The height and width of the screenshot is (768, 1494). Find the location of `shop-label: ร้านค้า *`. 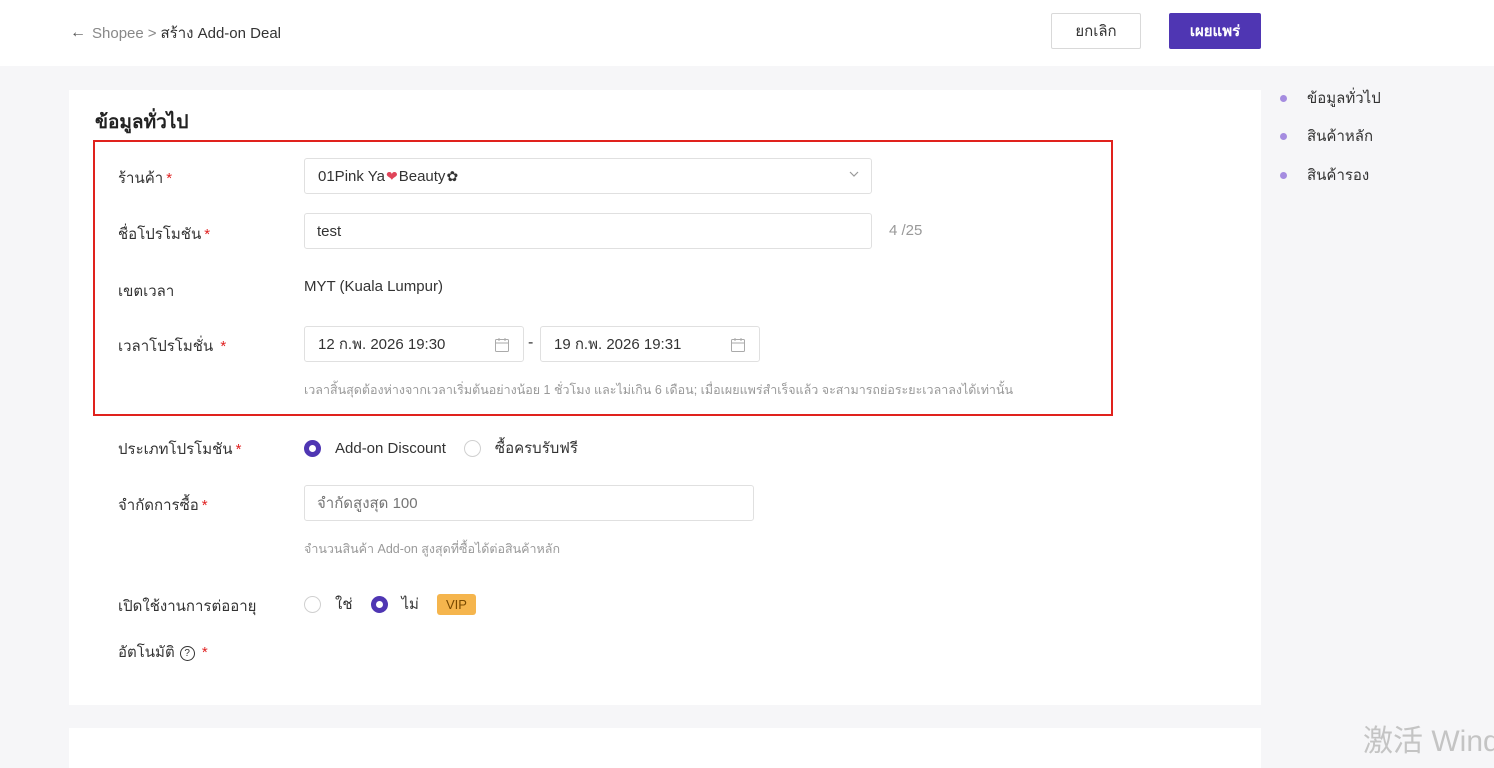

shop-label: ร้านค้า * is located at coordinates (145, 178).